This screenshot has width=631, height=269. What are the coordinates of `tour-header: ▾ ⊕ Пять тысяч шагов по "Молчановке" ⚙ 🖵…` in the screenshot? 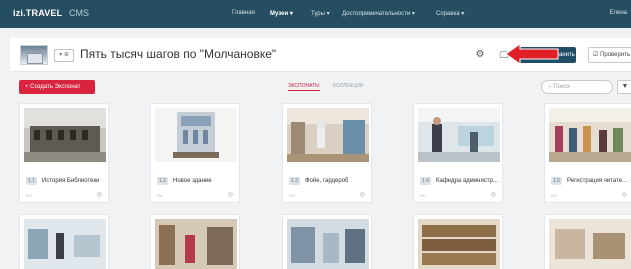 It's located at (320, 55).